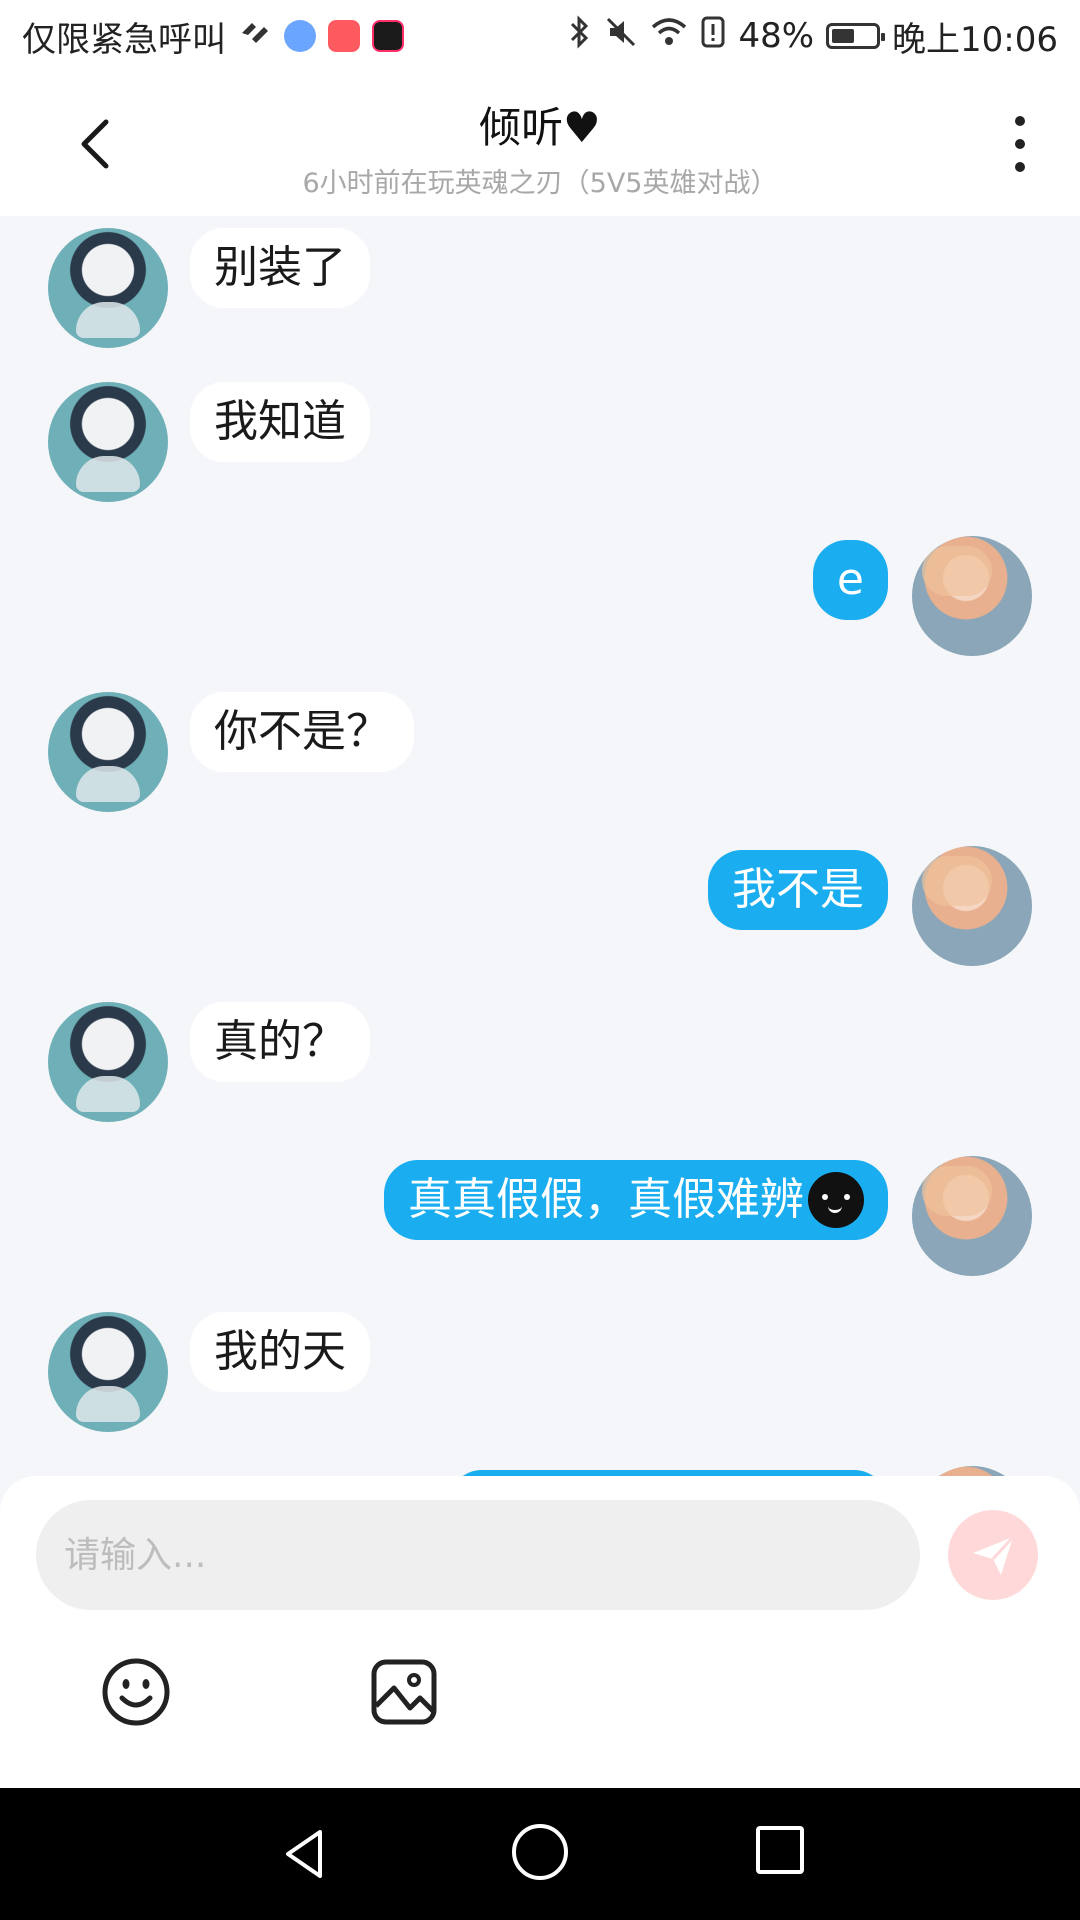  Describe the element at coordinates (713, 36) in the screenshot. I see `alert-icon` at that location.